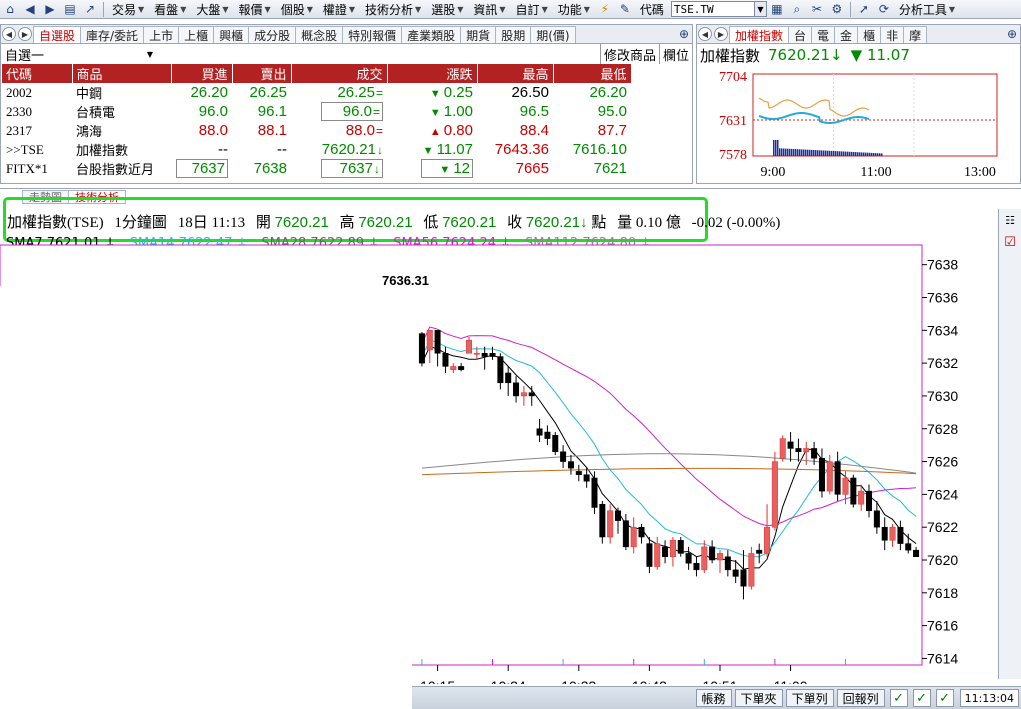 The height and width of the screenshot is (709, 1021). Describe the element at coordinates (50, 9) in the screenshot. I see `forward-icon: ▶` at that location.